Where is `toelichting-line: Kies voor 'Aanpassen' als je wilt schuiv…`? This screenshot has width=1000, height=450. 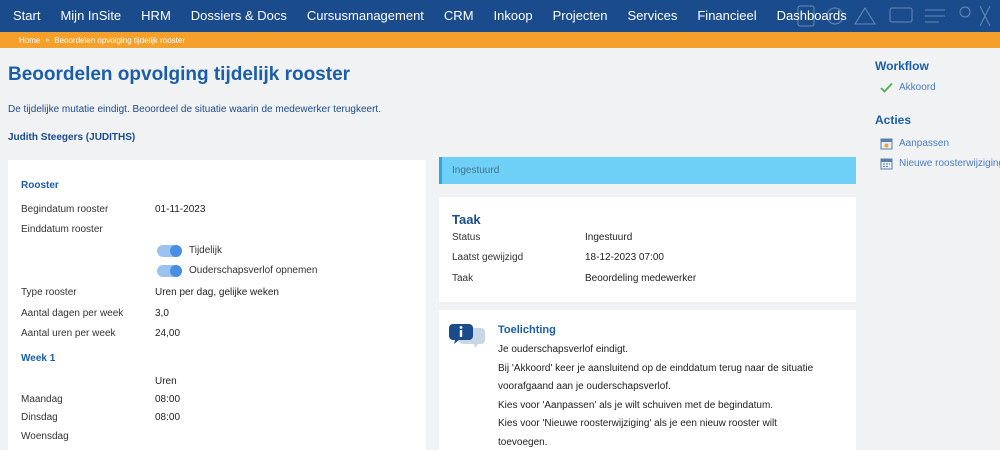 toelichting-line: Kies voor 'Aanpassen' als je wilt schuiv… is located at coordinates (636, 405).